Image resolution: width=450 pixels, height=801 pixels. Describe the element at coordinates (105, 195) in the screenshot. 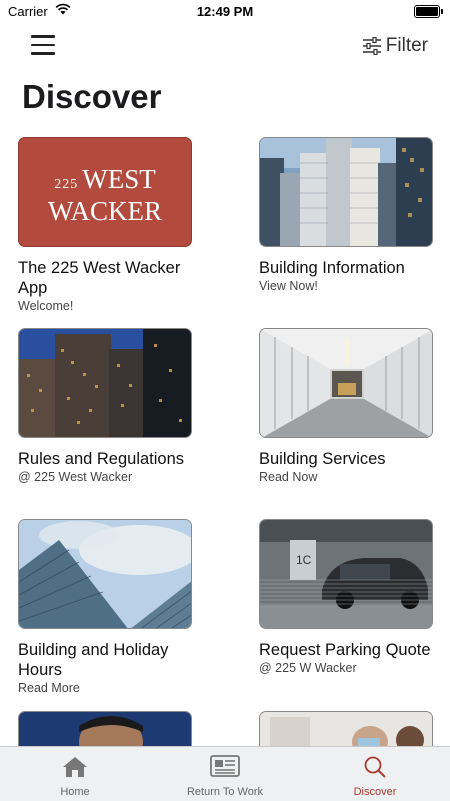

I see `brand-logo: 225 WEST WACKER` at that location.